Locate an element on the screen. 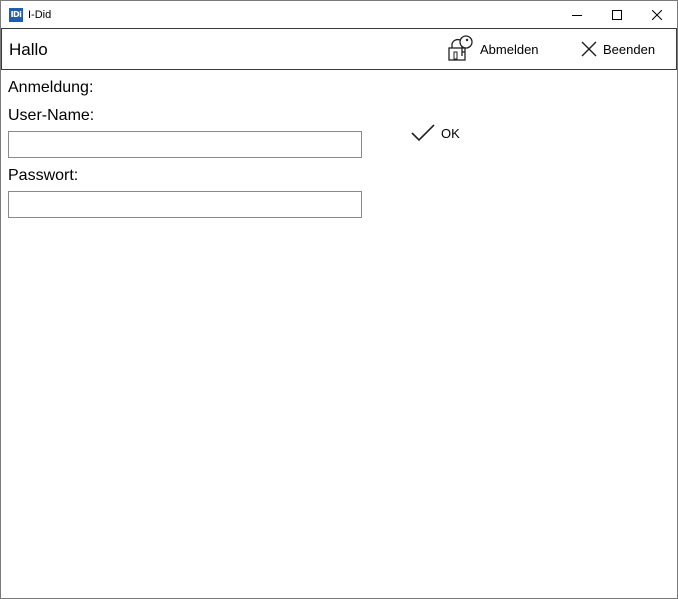 This screenshot has width=678, height=599. minimize-button is located at coordinates (577, 15).